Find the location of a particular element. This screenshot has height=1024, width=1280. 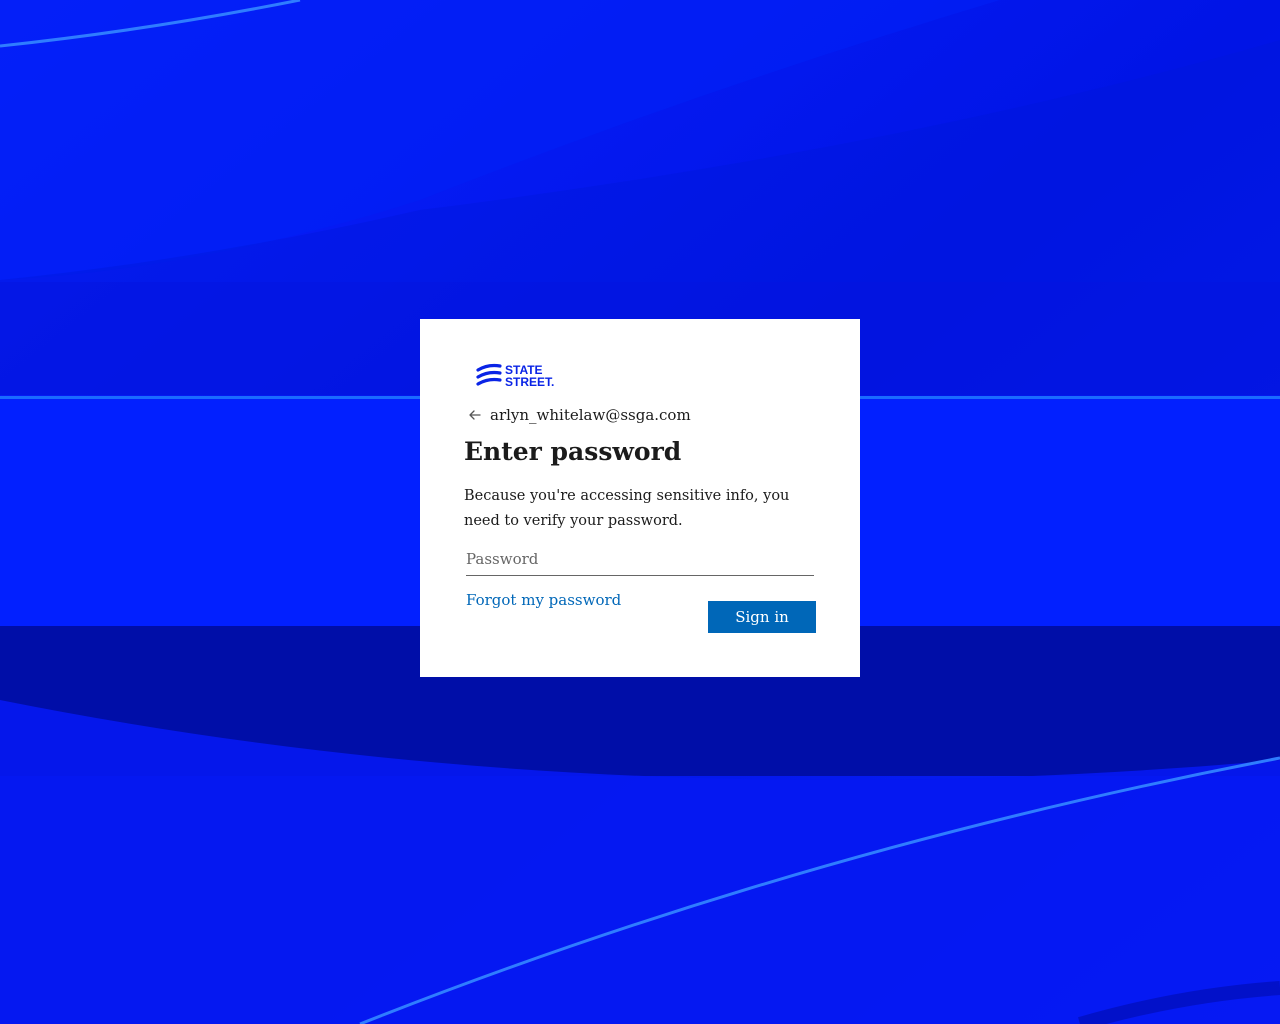

password-field-wrapper is located at coordinates (640, 560).